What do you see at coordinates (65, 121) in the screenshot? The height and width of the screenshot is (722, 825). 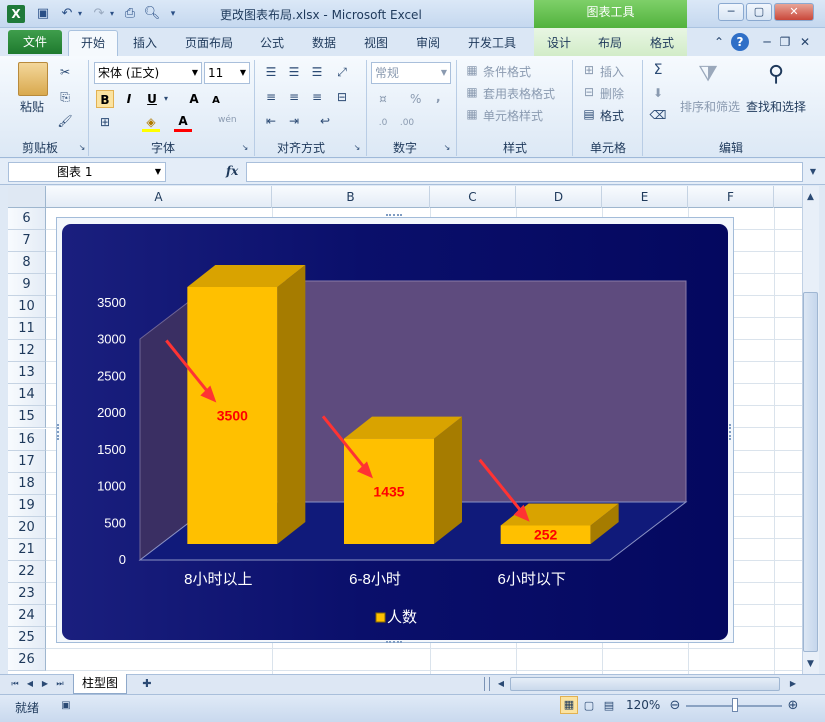 I see `format-painter-icon: 🖌︎` at bounding box center [65, 121].